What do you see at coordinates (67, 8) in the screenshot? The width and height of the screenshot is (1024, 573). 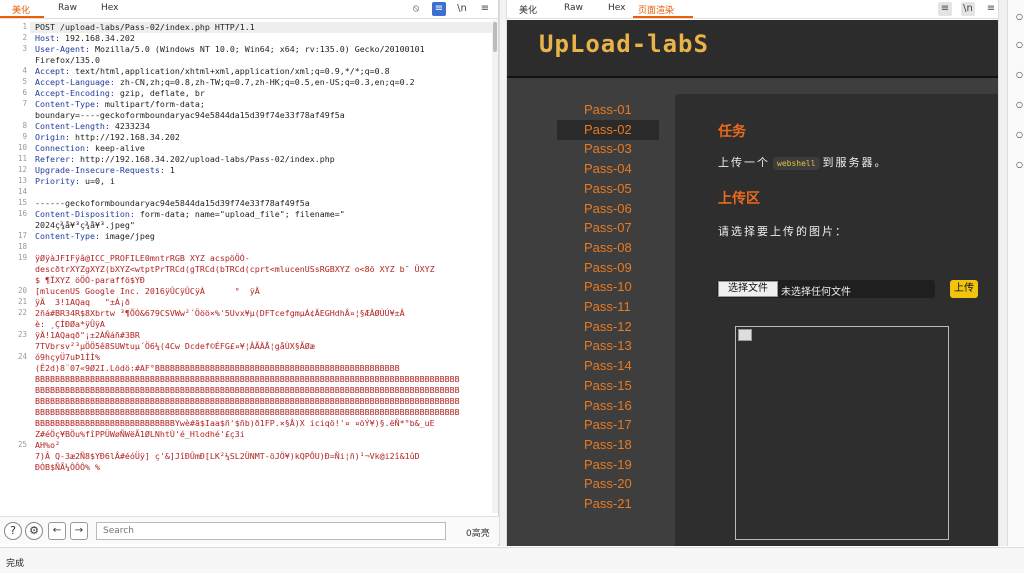 I see `tab-raw: Raw` at bounding box center [67, 8].